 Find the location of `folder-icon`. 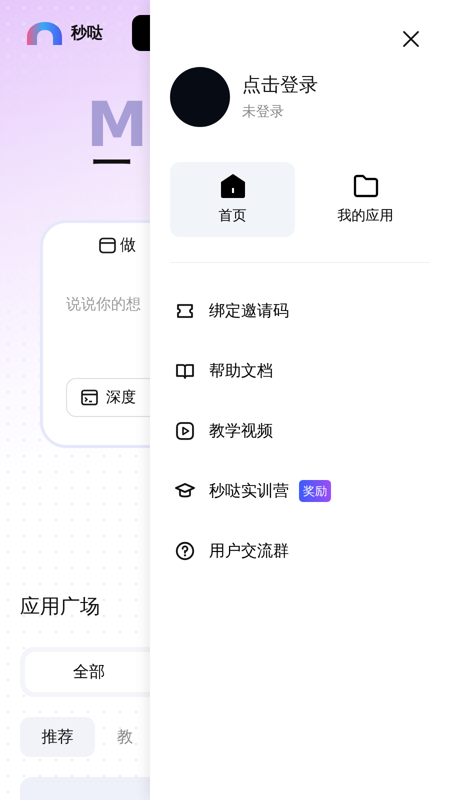

folder-icon is located at coordinates (366, 186).